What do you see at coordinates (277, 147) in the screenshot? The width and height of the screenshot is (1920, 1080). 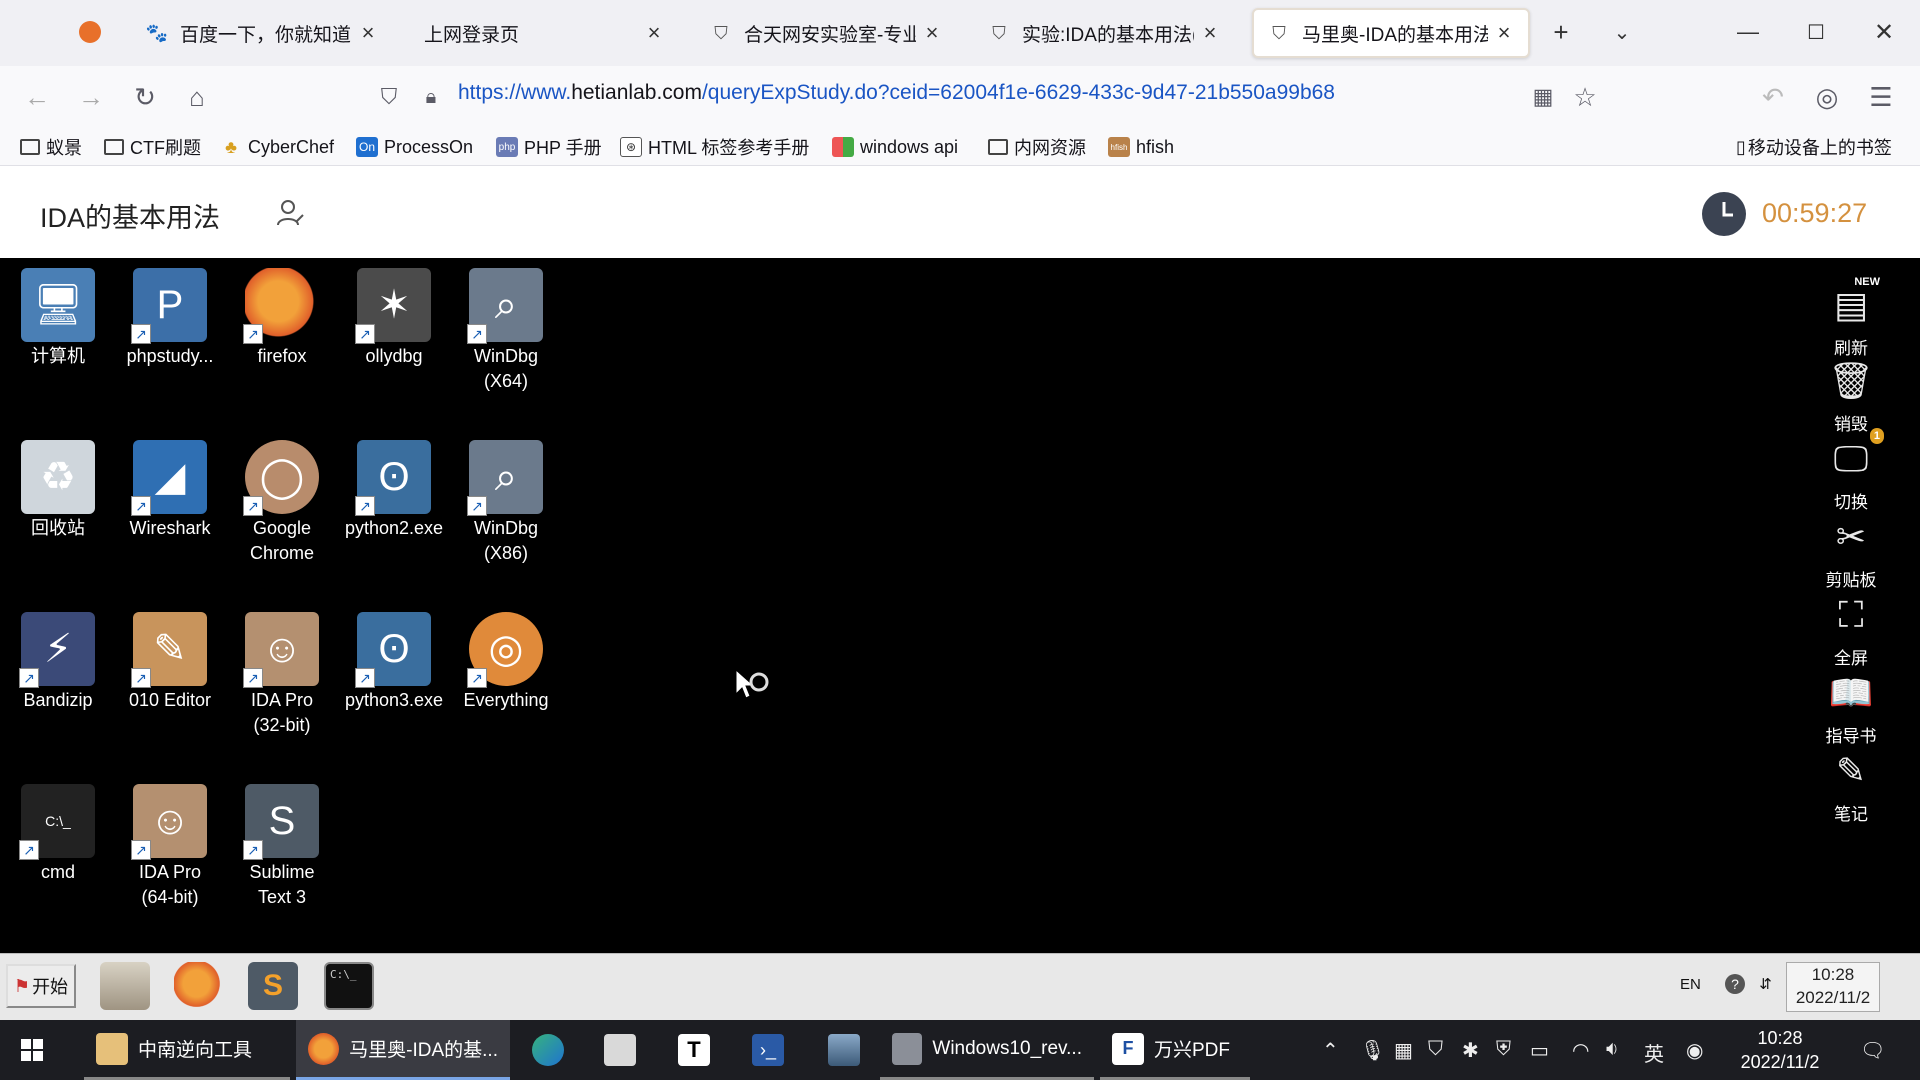 I see `bookmark-cyberchef: ♣ CyberChef` at bounding box center [277, 147].